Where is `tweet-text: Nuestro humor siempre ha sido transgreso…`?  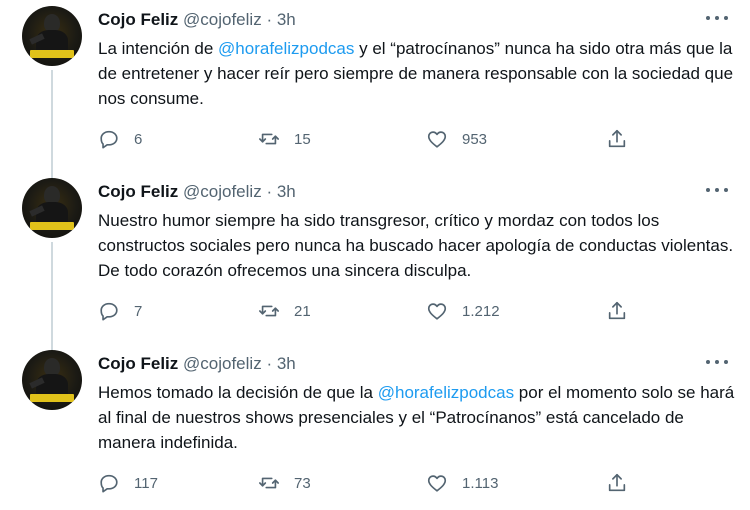 tweet-text: Nuestro humor siempre ha sido transgreso… is located at coordinates (418, 245).